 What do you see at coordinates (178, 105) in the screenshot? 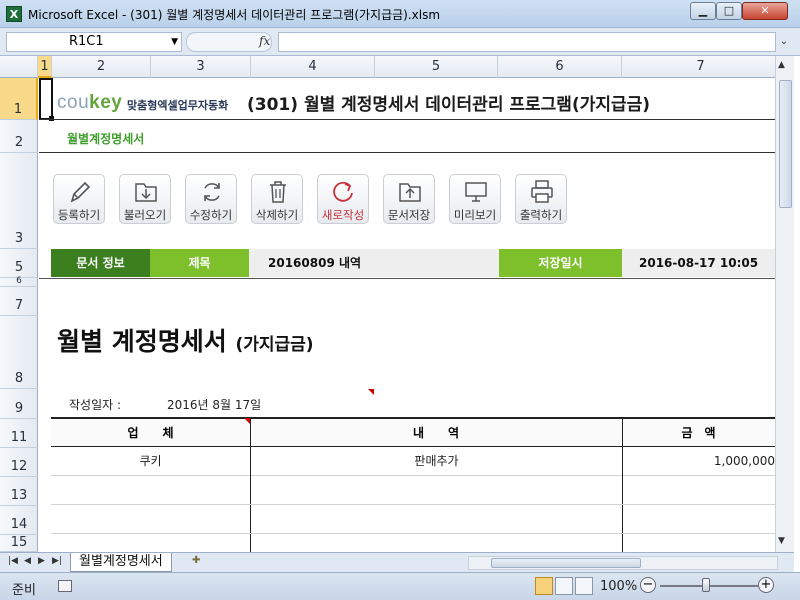
I see `logo-tagline: 맞춤형엑셀업무자동화` at bounding box center [178, 105].